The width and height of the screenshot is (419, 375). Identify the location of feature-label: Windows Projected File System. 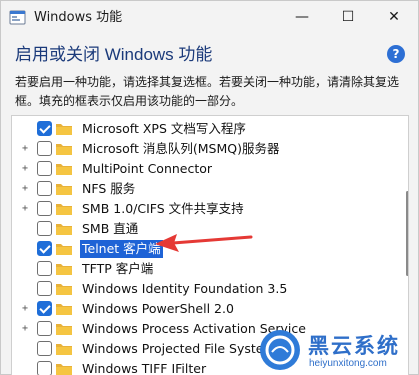
(179, 348).